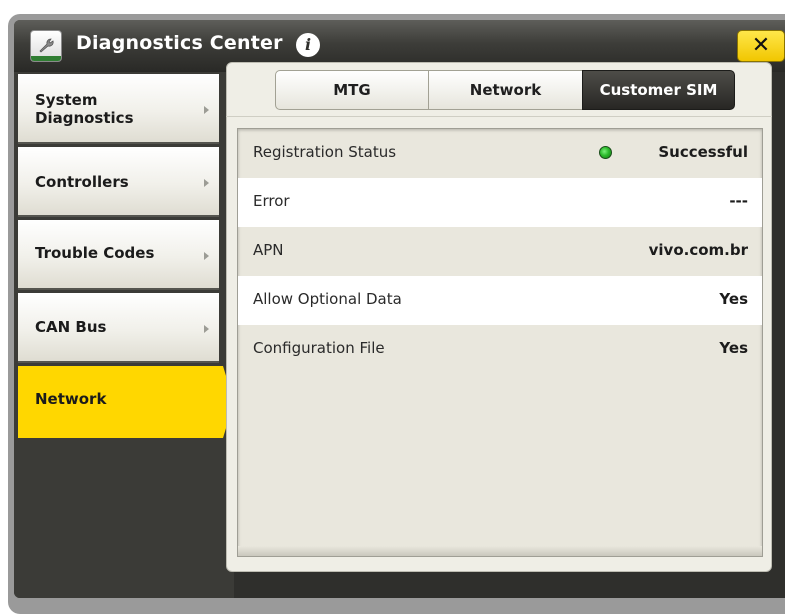 The width and height of the screenshot is (785, 614). What do you see at coordinates (500, 349) in the screenshot?
I see `table-row: Configuration File Yes` at bounding box center [500, 349].